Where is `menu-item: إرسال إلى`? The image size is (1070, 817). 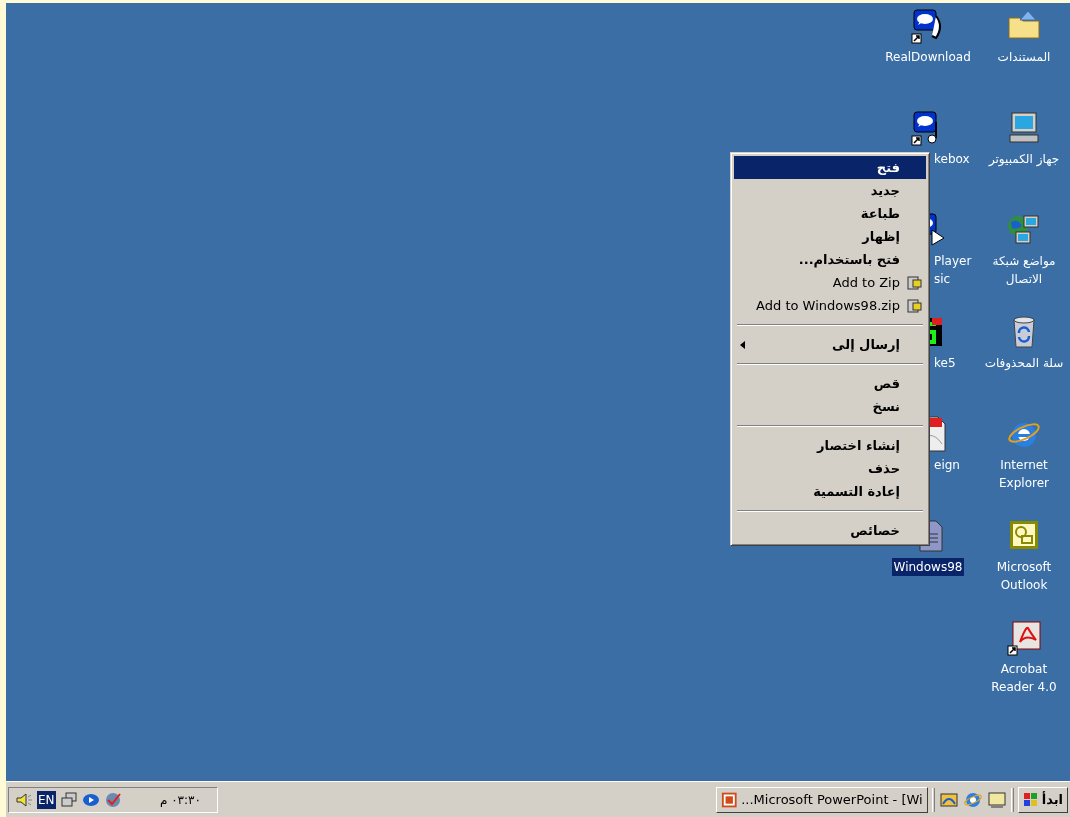 menu-item: إرسال إلى is located at coordinates (830, 344).